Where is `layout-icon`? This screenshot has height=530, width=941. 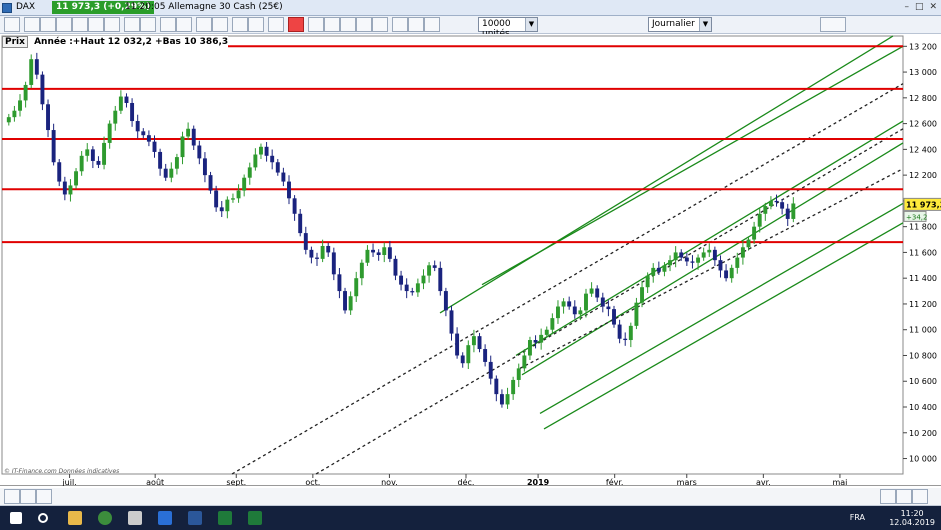
layout-icon is located at coordinates (348, 24).